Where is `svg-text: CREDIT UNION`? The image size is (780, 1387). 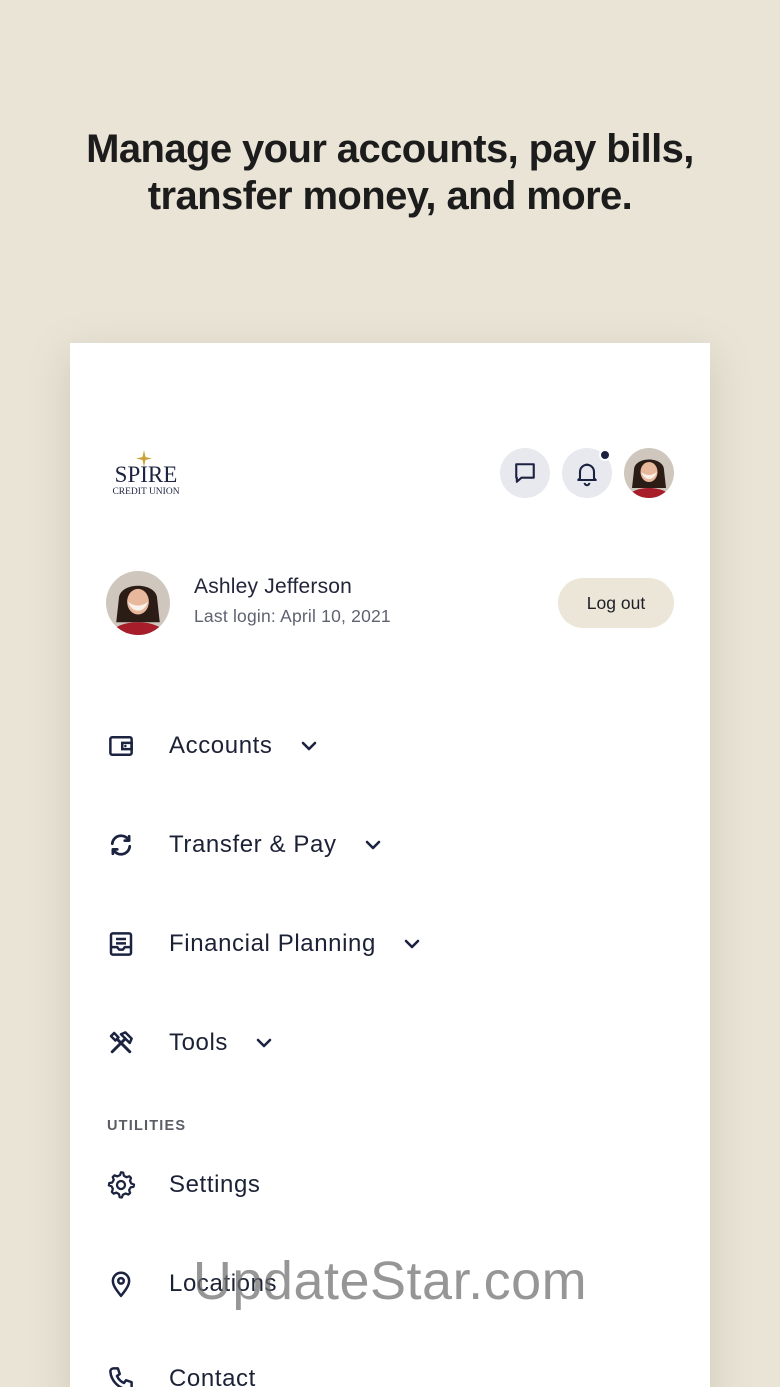 svg-text: CREDIT UNION is located at coordinates (145, 492).